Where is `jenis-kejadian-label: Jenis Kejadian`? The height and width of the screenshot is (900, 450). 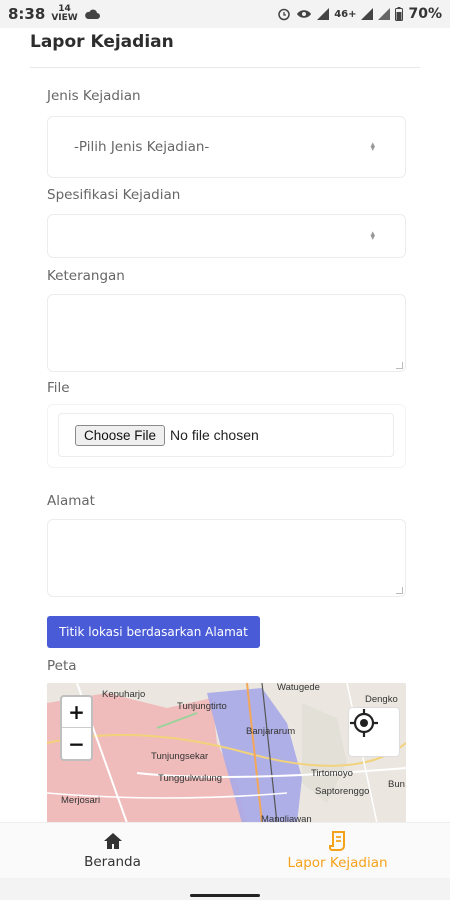
jenis-kejadian-label: Jenis Kejadian is located at coordinates (94, 96).